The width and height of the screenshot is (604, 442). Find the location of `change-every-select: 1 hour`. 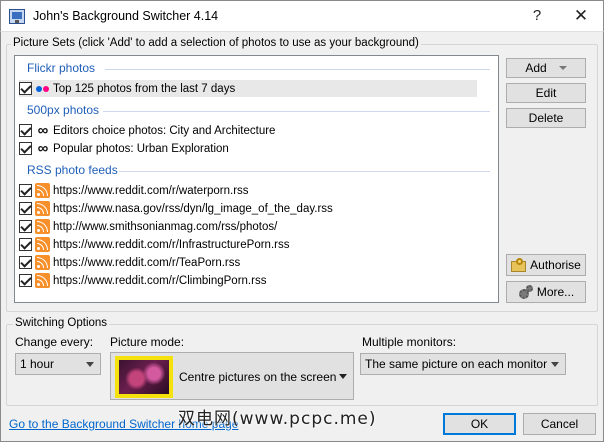

change-every-select: 1 hour is located at coordinates (58, 364).